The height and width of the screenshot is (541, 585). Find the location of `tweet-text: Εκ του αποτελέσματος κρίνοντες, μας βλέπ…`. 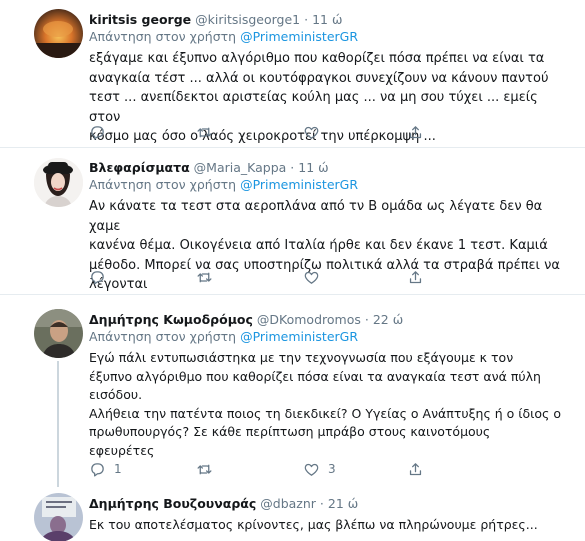

tweet-text: Εκ του αποτελέσματος κρίνοντες, μας βλέπ… is located at coordinates (328, 525).